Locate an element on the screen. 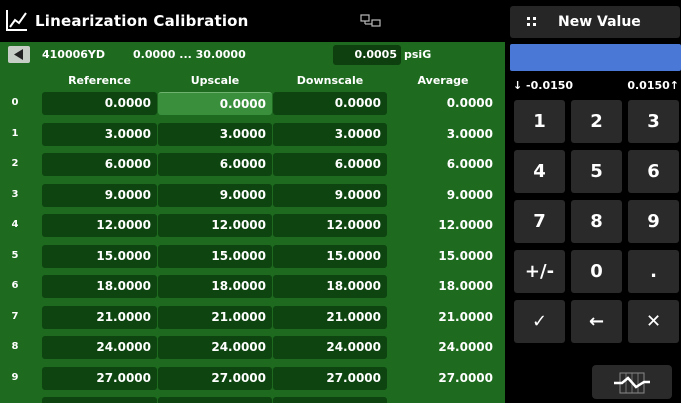  key-1: 1 is located at coordinates (539, 121).